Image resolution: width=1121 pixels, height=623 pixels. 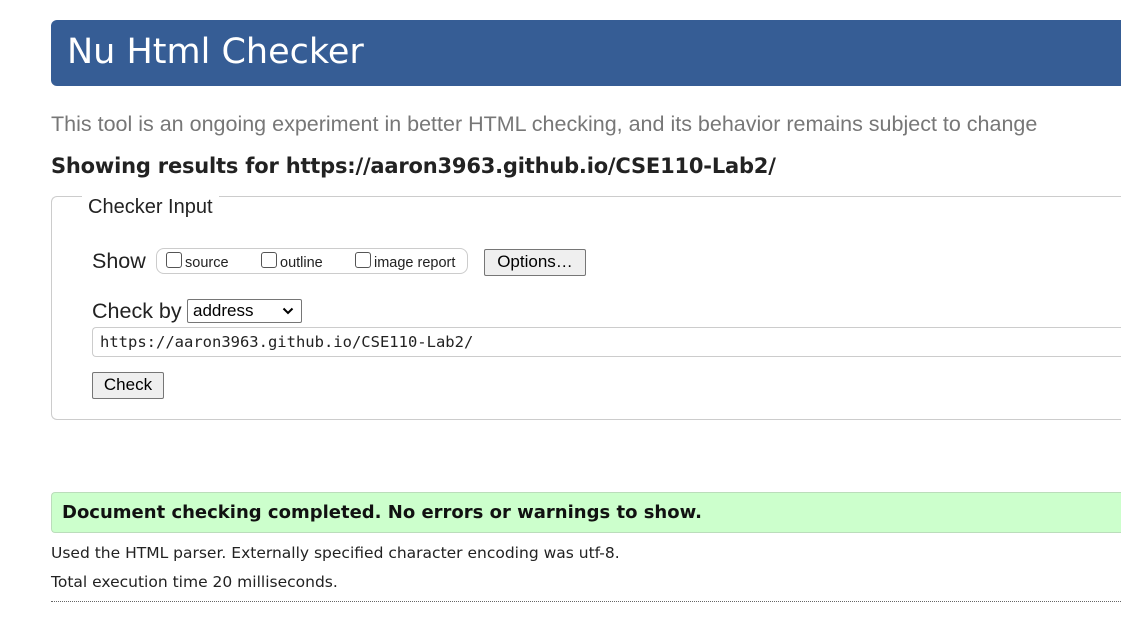 What do you see at coordinates (288, 311) in the screenshot?
I see `chevron-down-icon` at bounding box center [288, 311].